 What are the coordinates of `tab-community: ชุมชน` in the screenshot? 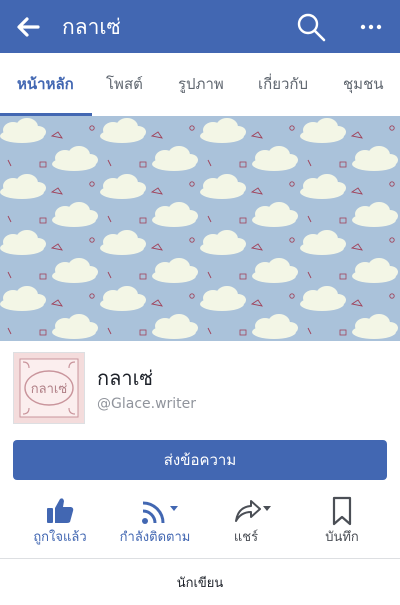 It's located at (363, 84).